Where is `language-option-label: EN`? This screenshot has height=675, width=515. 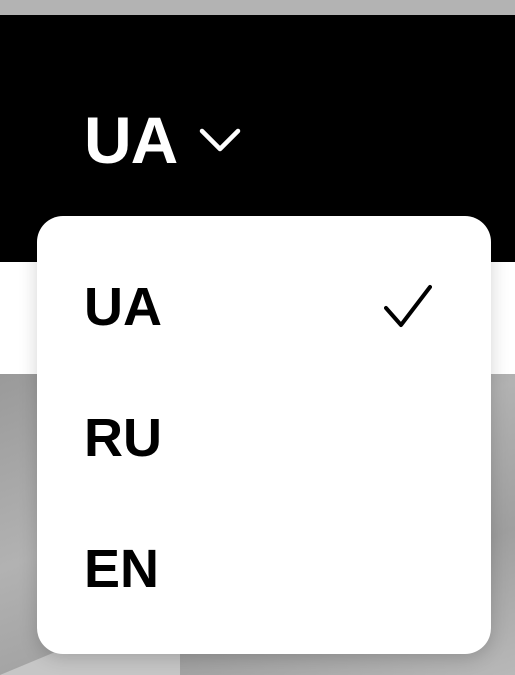
language-option-label: EN is located at coordinates (122, 569).